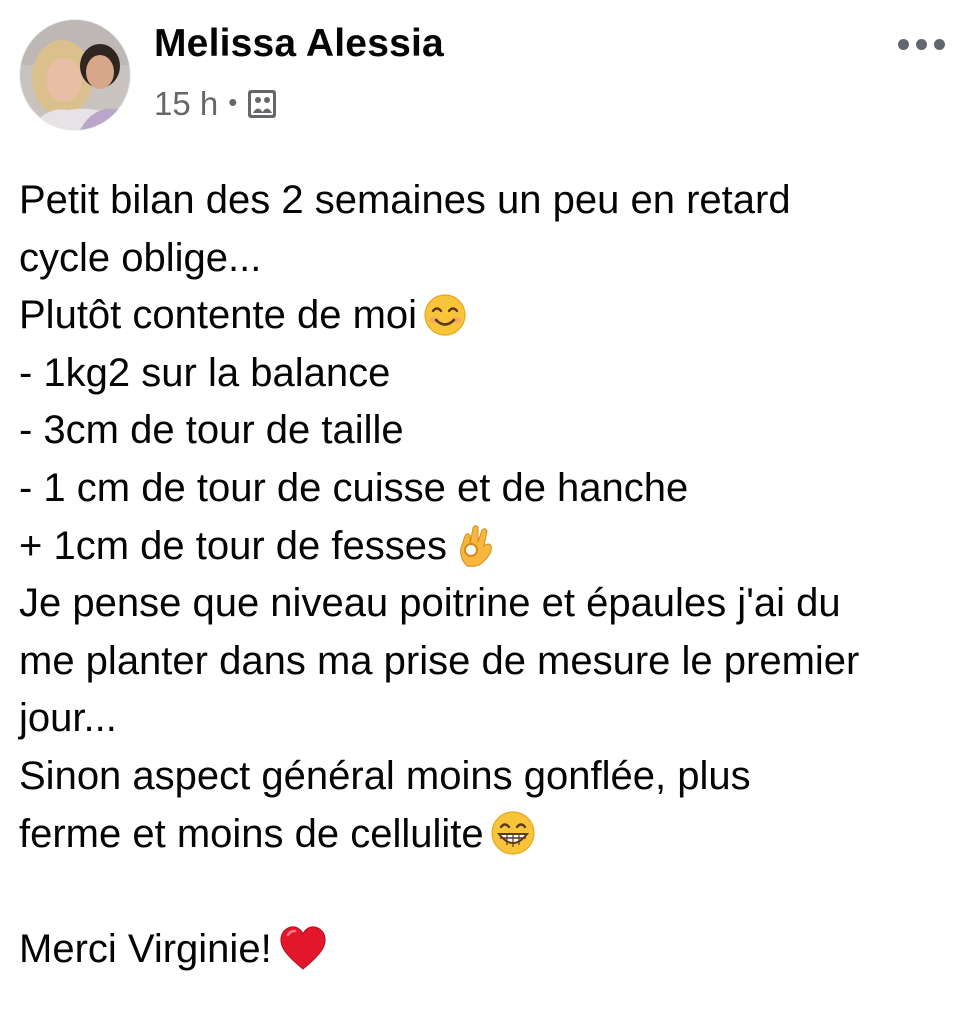  Describe the element at coordinates (205, 372) in the screenshot. I see `post-line: - 1kg2 sur la balance` at that location.